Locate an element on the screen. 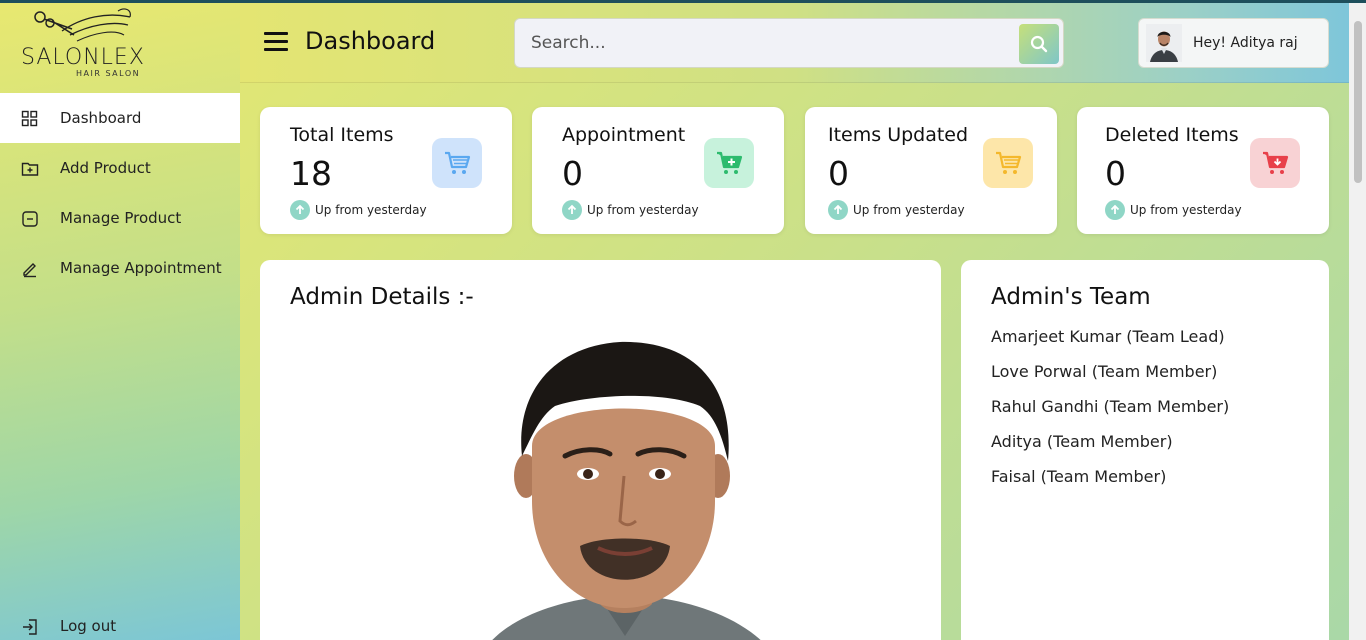 Image resolution: width=1366 pixels, height=640 pixels. stat-card-total-items: Total Items 18 Up from yesterday is located at coordinates (386, 170).